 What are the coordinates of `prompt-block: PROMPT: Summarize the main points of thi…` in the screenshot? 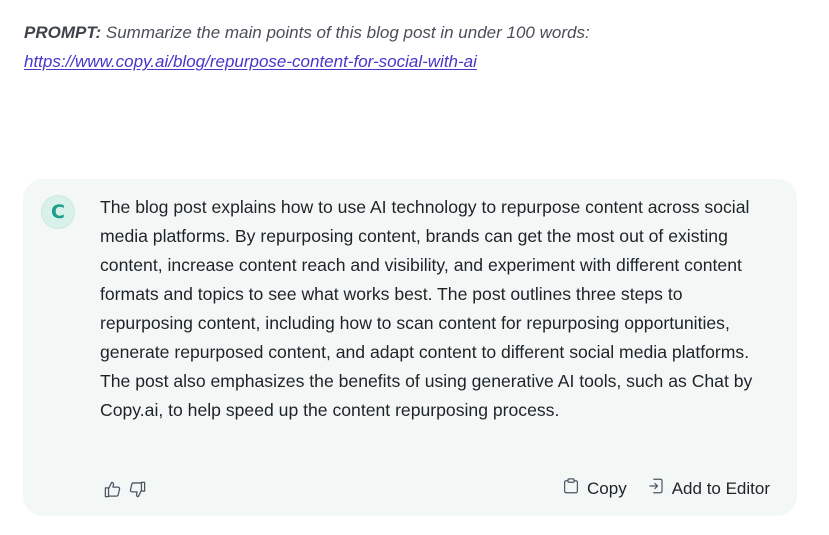 It's located at (404, 47).